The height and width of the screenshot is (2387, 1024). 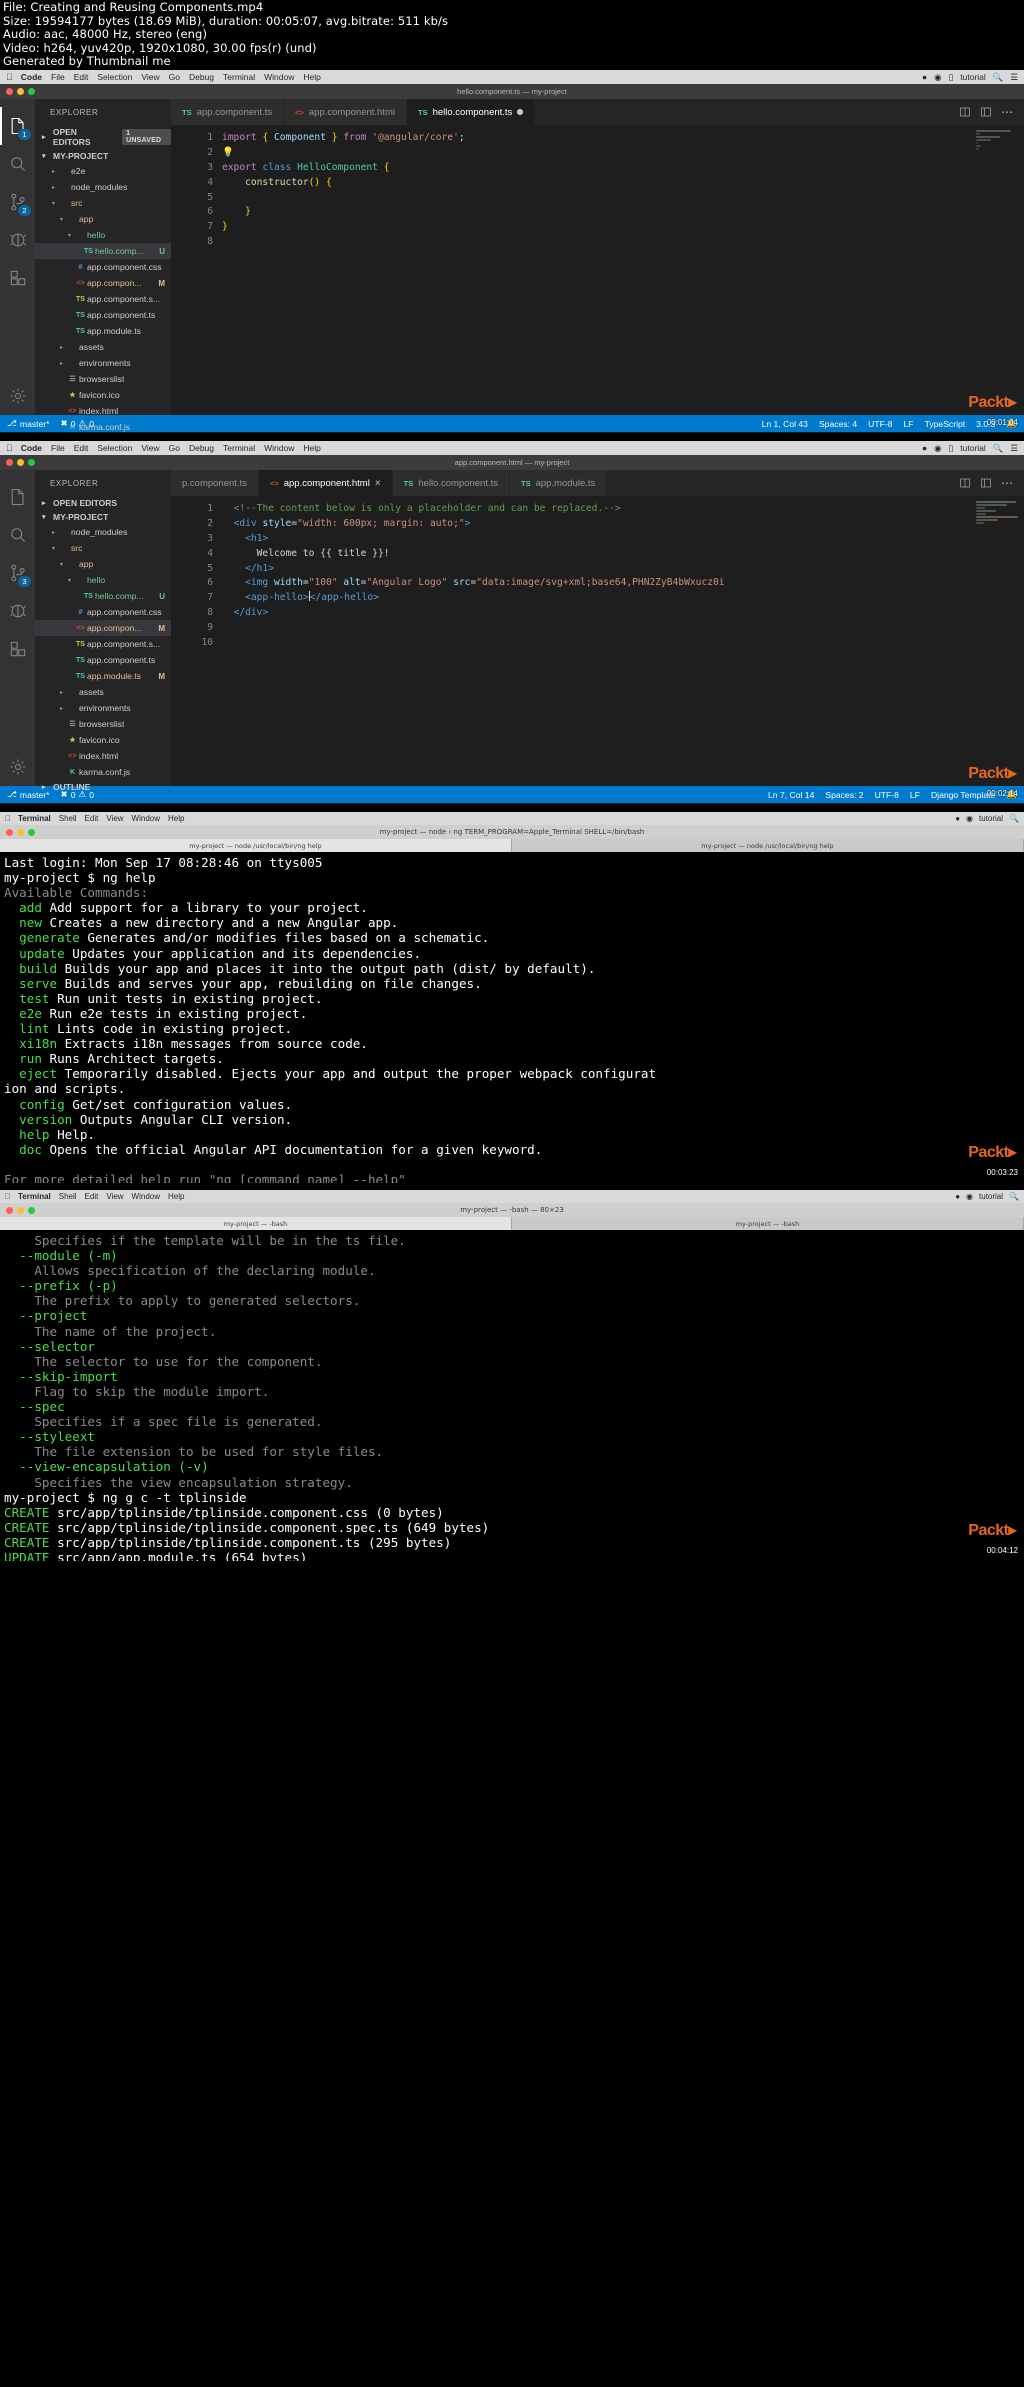 I want to click on activity-debug, so click(x=17, y=240).